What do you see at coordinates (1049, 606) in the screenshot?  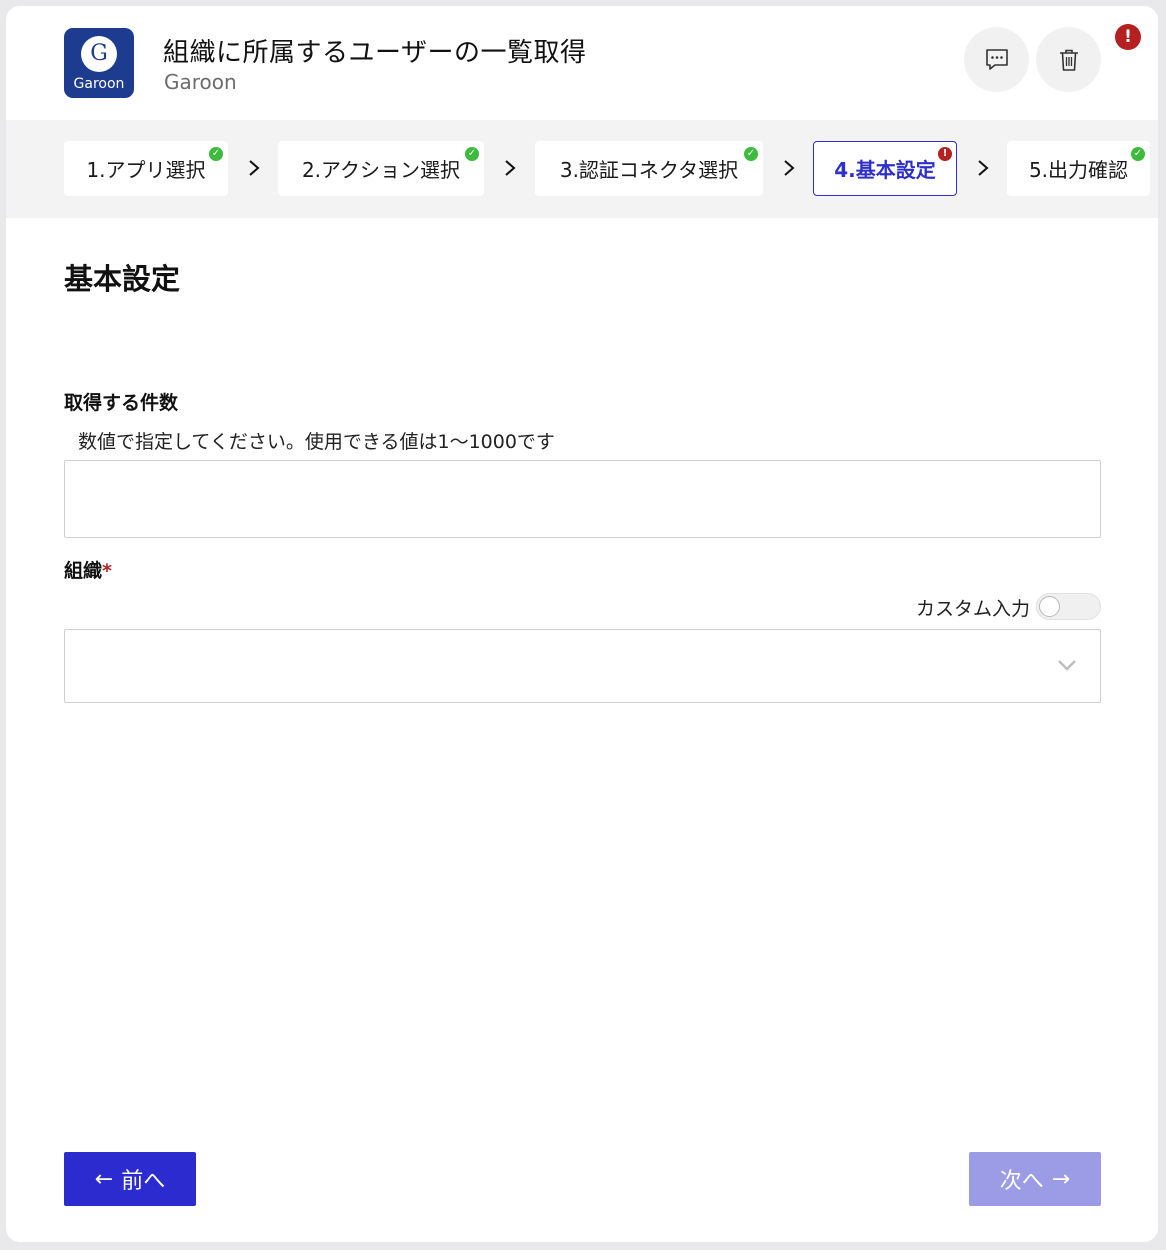 I see `toggle-knob` at bounding box center [1049, 606].